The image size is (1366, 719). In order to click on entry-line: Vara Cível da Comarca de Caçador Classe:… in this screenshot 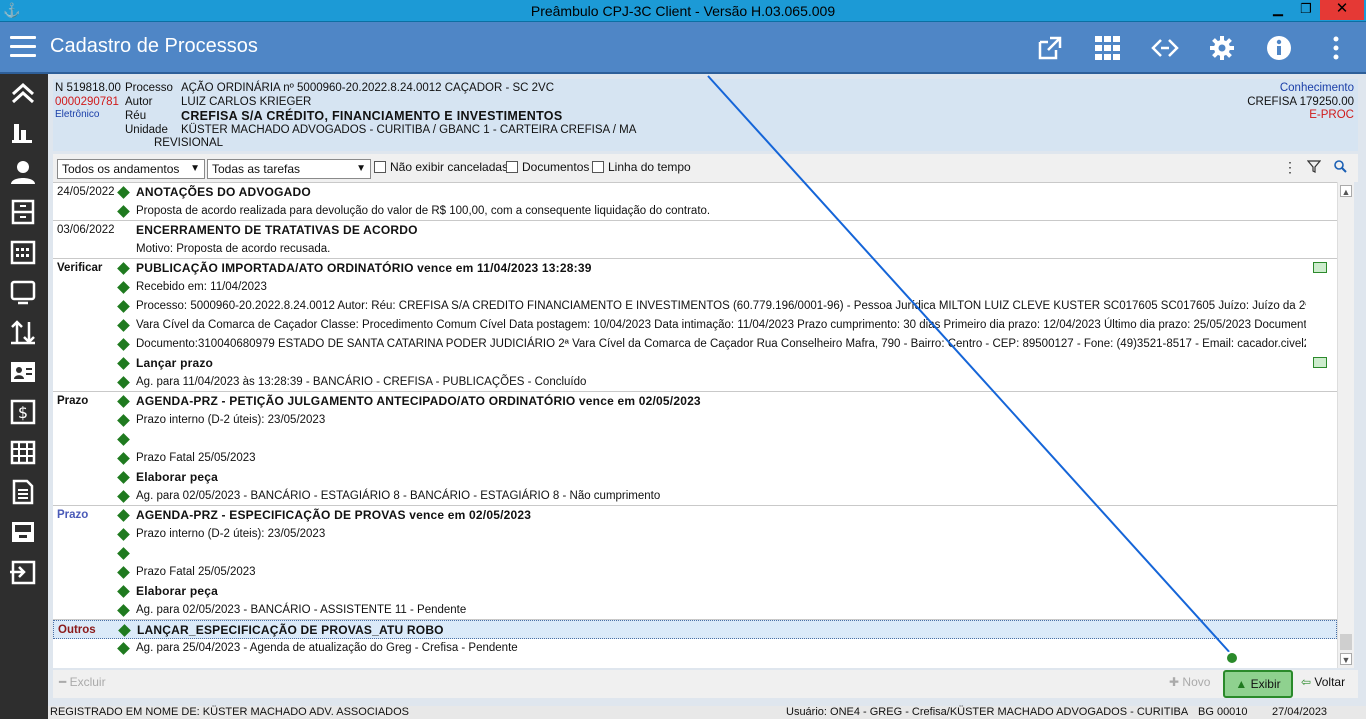, I will do `click(695, 325)`.